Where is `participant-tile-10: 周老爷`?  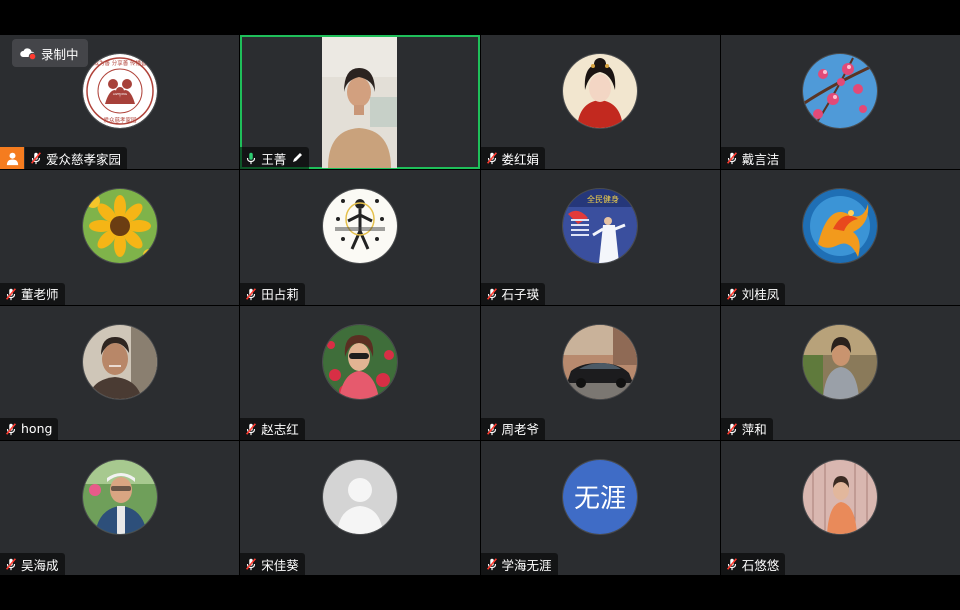
participant-tile-10: 周老爷 is located at coordinates (600, 372).